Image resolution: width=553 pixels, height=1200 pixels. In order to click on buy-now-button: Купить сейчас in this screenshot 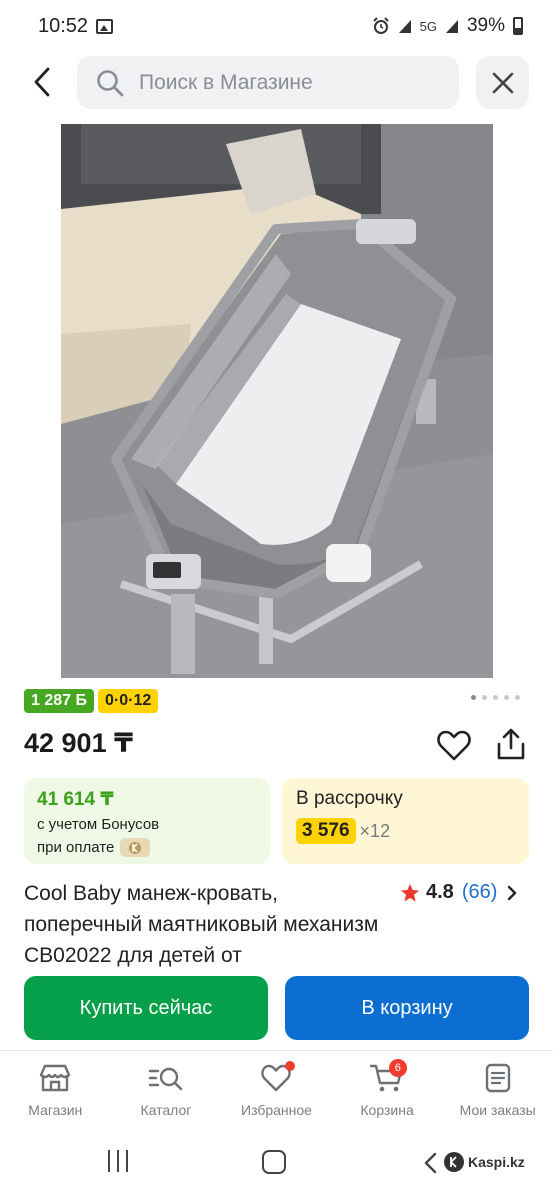, I will do `click(146, 1008)`.